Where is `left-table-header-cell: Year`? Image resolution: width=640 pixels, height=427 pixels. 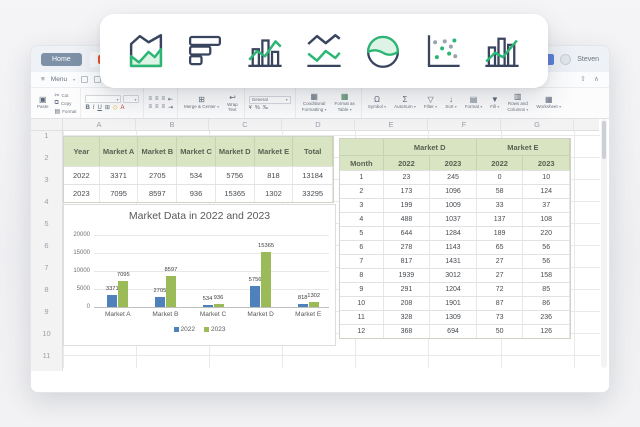 left-table-header-cell: Year is located at coordinates (82, 151).